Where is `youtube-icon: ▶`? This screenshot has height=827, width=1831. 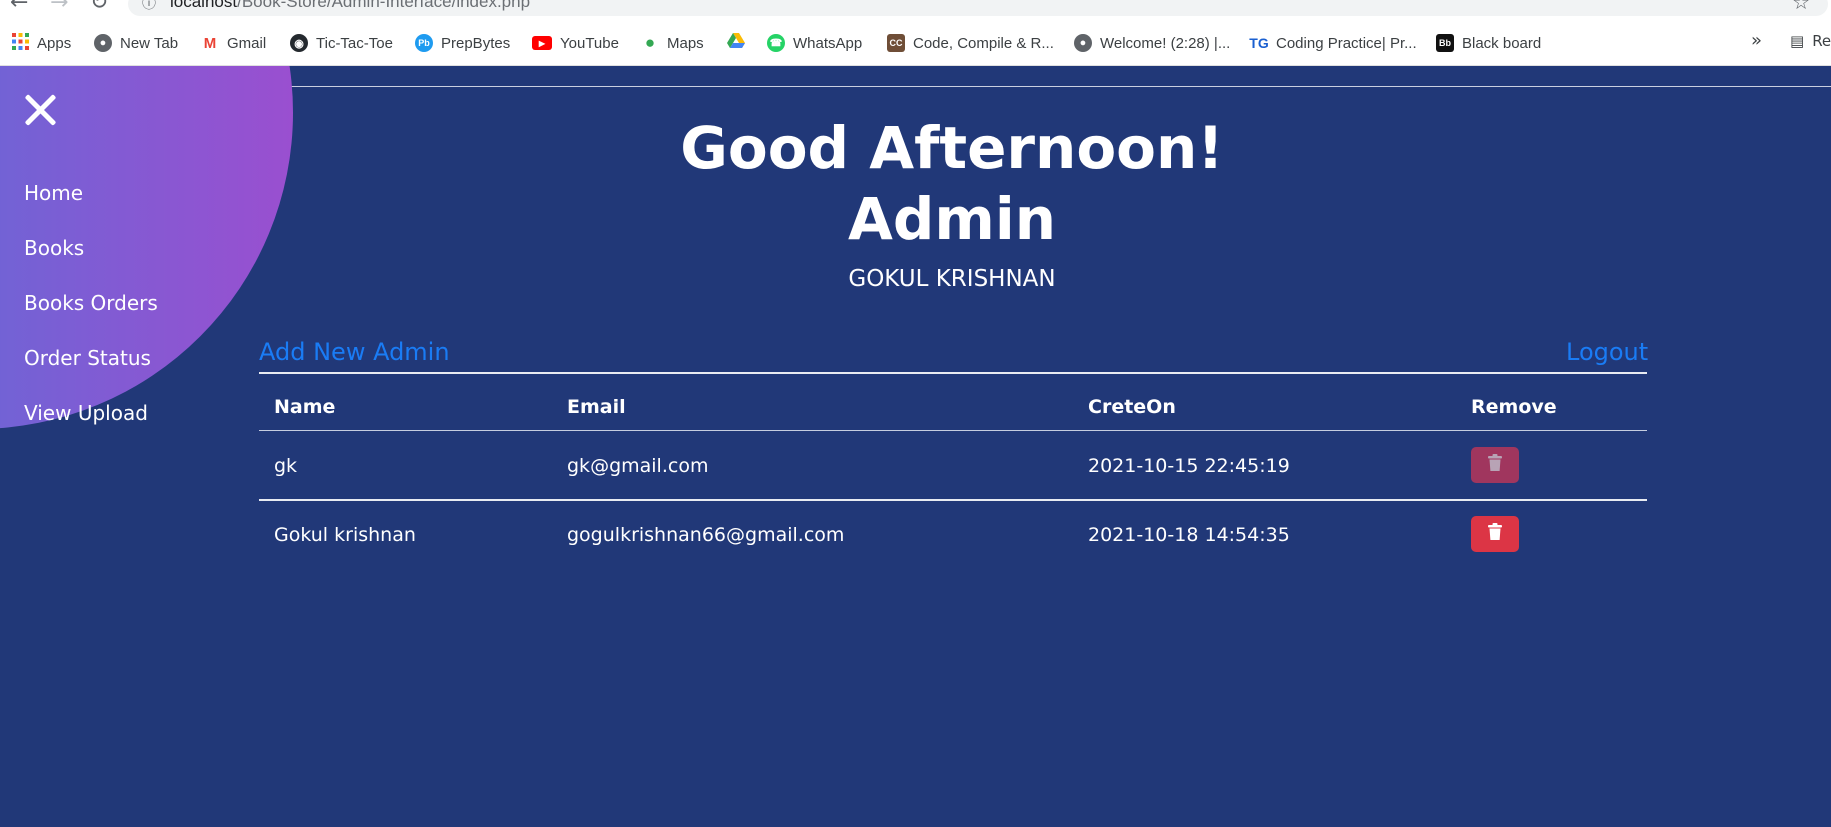 youtube-icon: ▶ is located at coordinates (542, 43).